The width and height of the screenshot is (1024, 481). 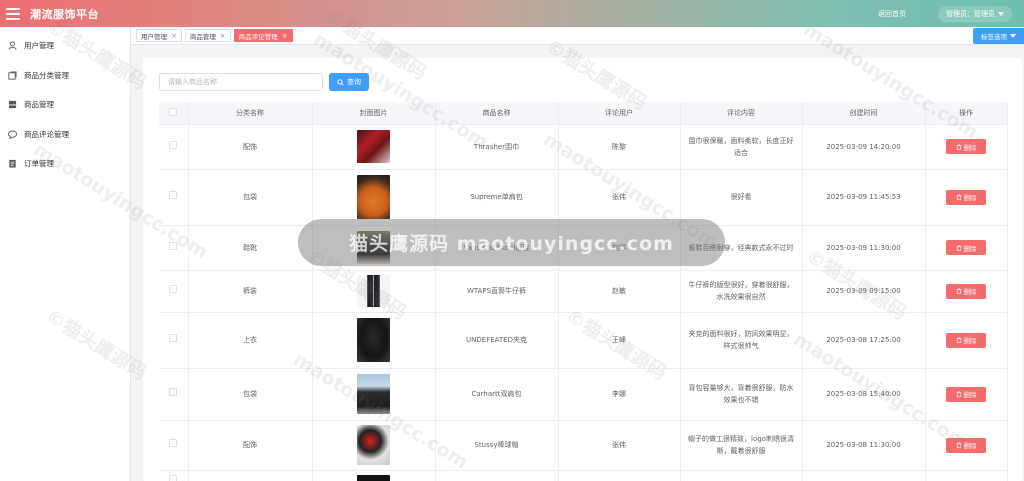 What do you see at coordinates (512, 13) in the screenshot?
I see `top-header: 潮流服饰平台 返回首页 管理员：管理员` at bounding box center [512, 13].